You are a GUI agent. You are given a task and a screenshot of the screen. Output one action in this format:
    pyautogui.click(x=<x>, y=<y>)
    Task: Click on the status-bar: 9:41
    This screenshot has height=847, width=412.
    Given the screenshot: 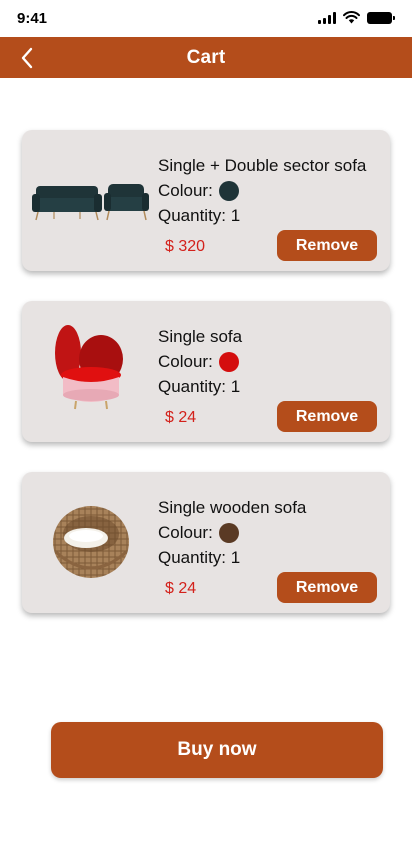 What is the action you would take?
    pyautogui.click(x=206, y=18)
    